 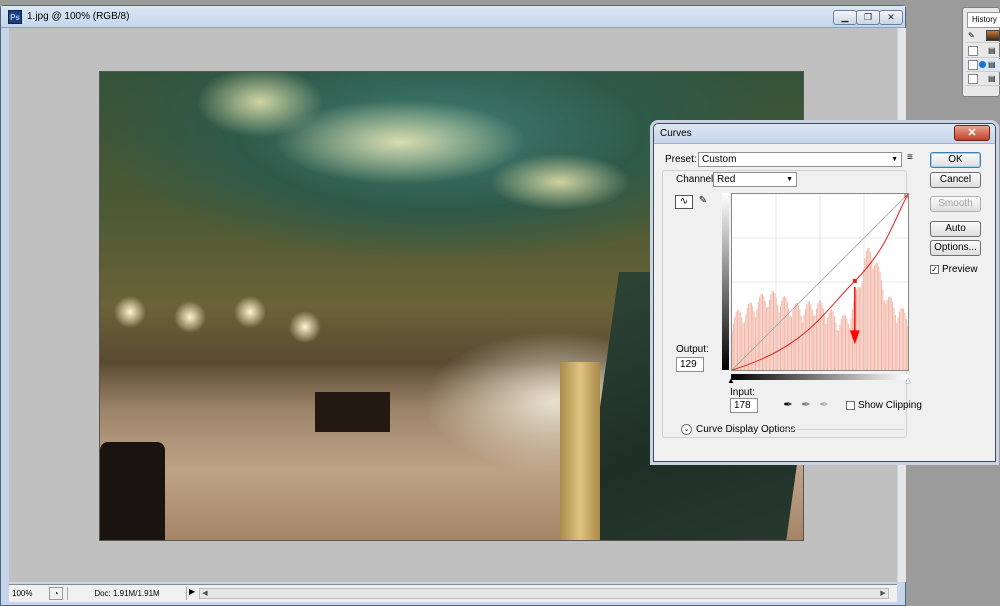 What do you see at coordinates (127, 593) in the screenshot?
I see `document-info: Doc: 1.91M/1.91M` at bounding box center [127, 593].